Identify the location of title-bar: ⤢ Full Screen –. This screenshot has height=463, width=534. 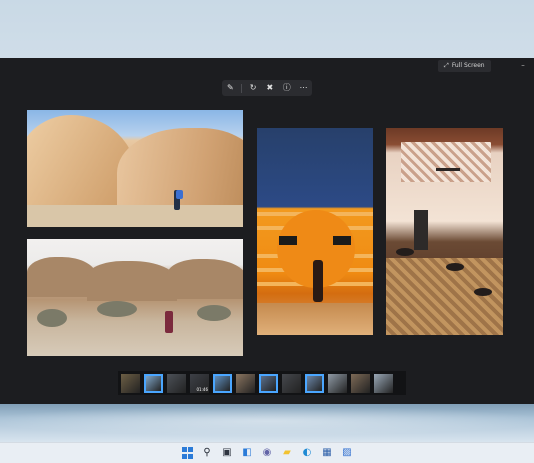
(267, 65).